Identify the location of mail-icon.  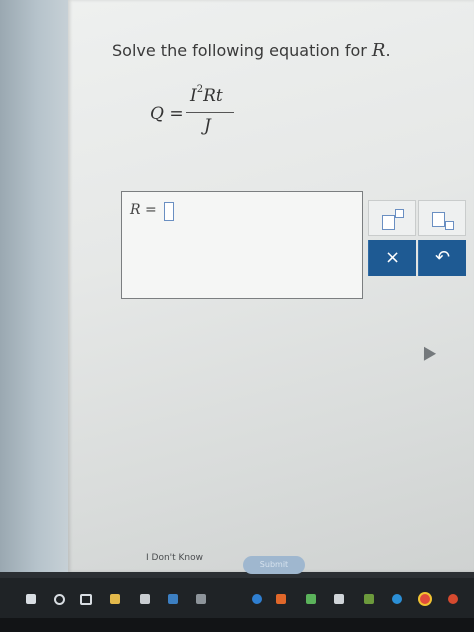
(173, 599).